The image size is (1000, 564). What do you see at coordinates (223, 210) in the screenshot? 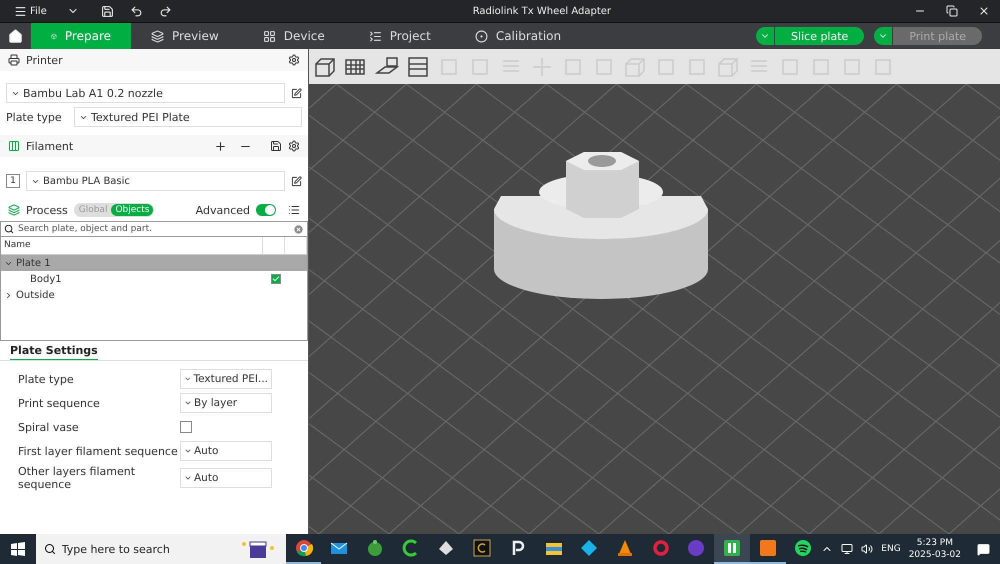
I see `toggle-label: Advanced` at bounding box center [223, 210].